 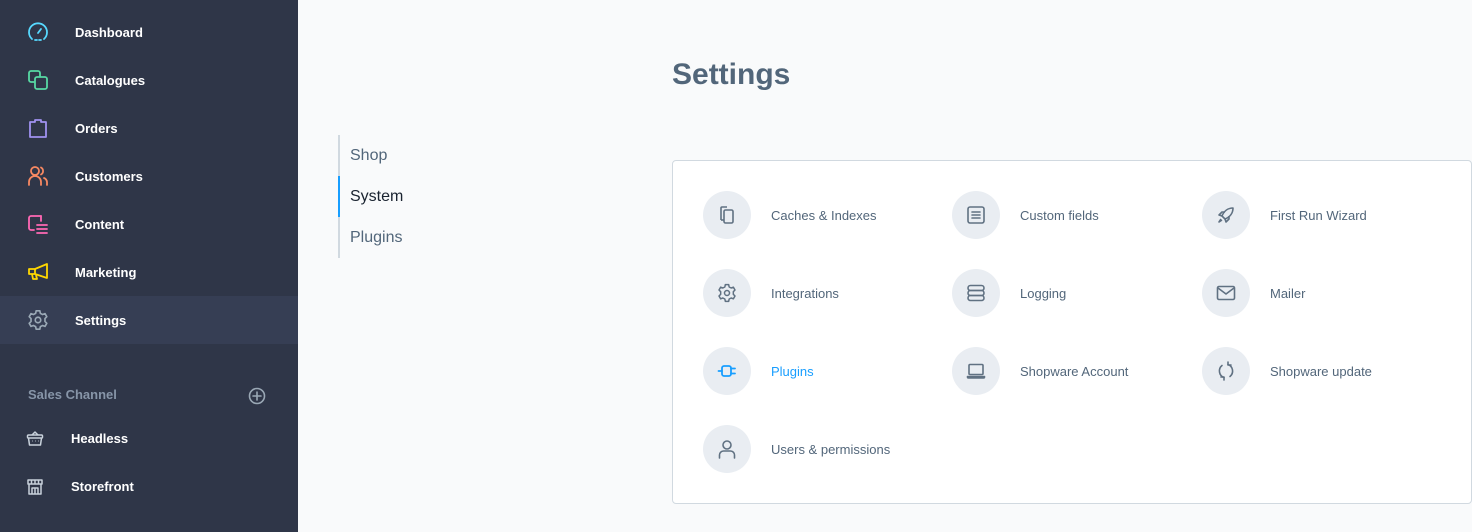 I want to click on sidebar-item-orders: Orders, so click(x=149, y=128).